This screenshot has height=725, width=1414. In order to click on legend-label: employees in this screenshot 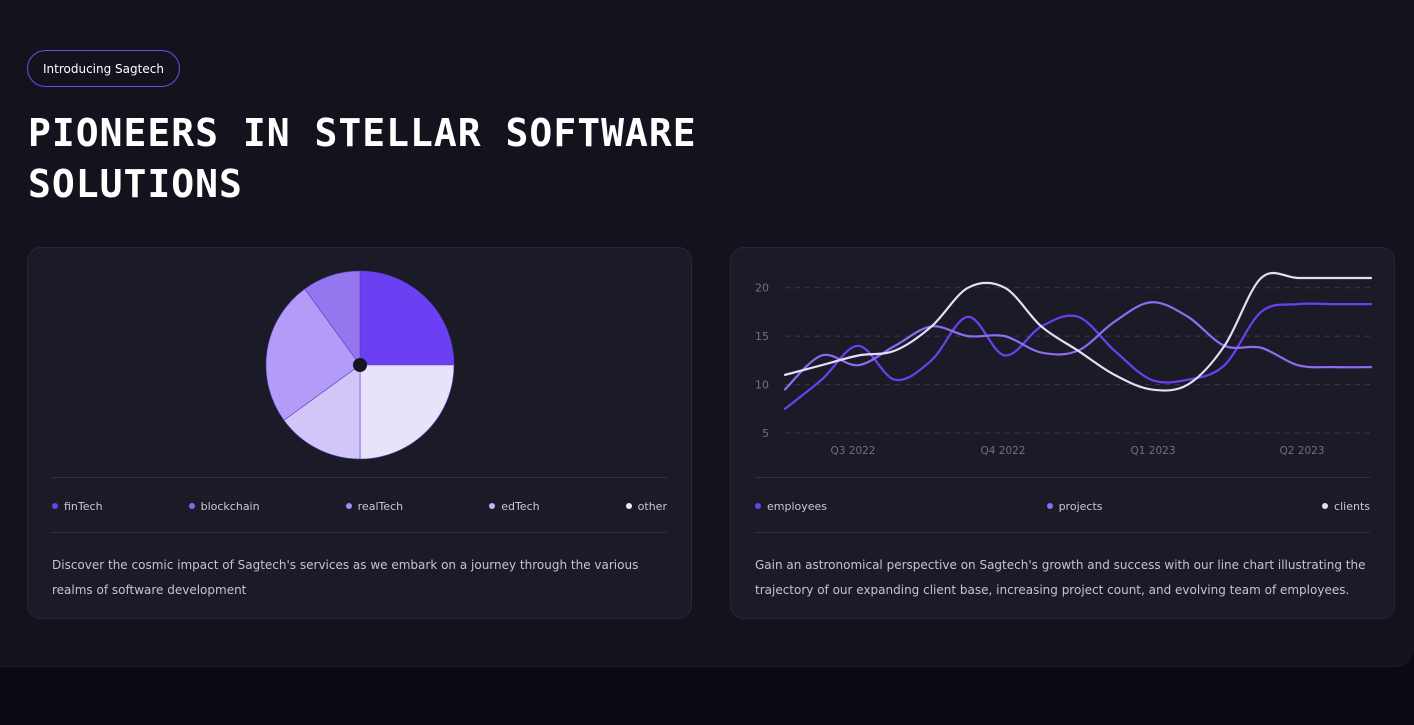, I will do `click(797, 506)`.